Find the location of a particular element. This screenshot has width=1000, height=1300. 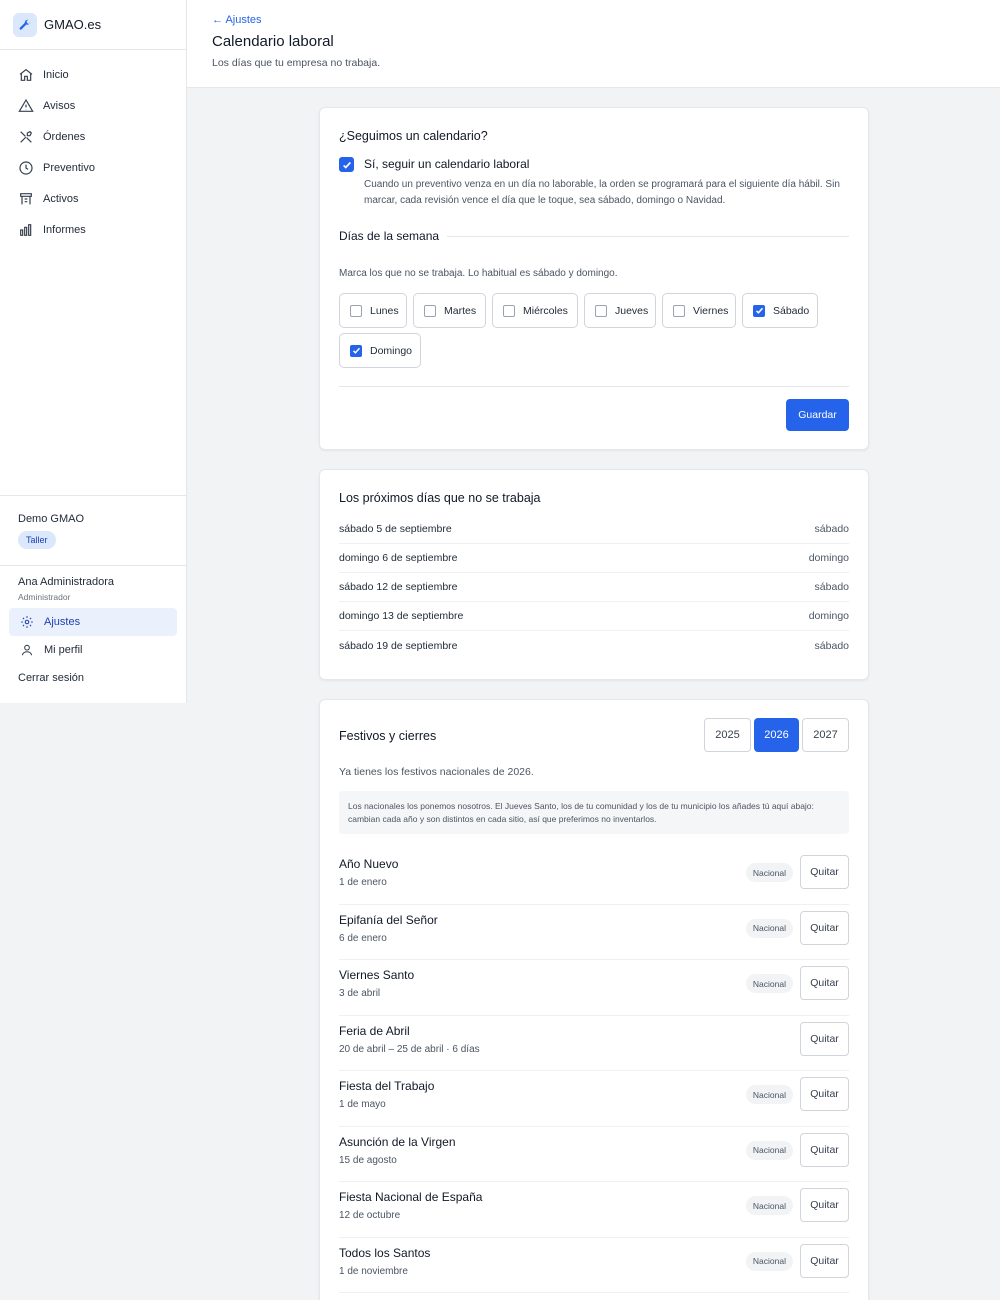

nav-item-inicio: Inicio is located at coordinates (93, 74).